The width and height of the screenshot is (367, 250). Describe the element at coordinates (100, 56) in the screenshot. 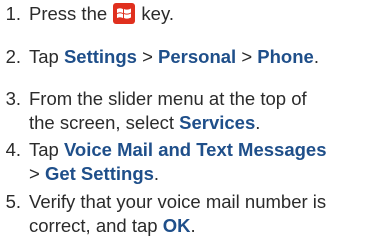

I see `settings-keyword: Settings` at that location.